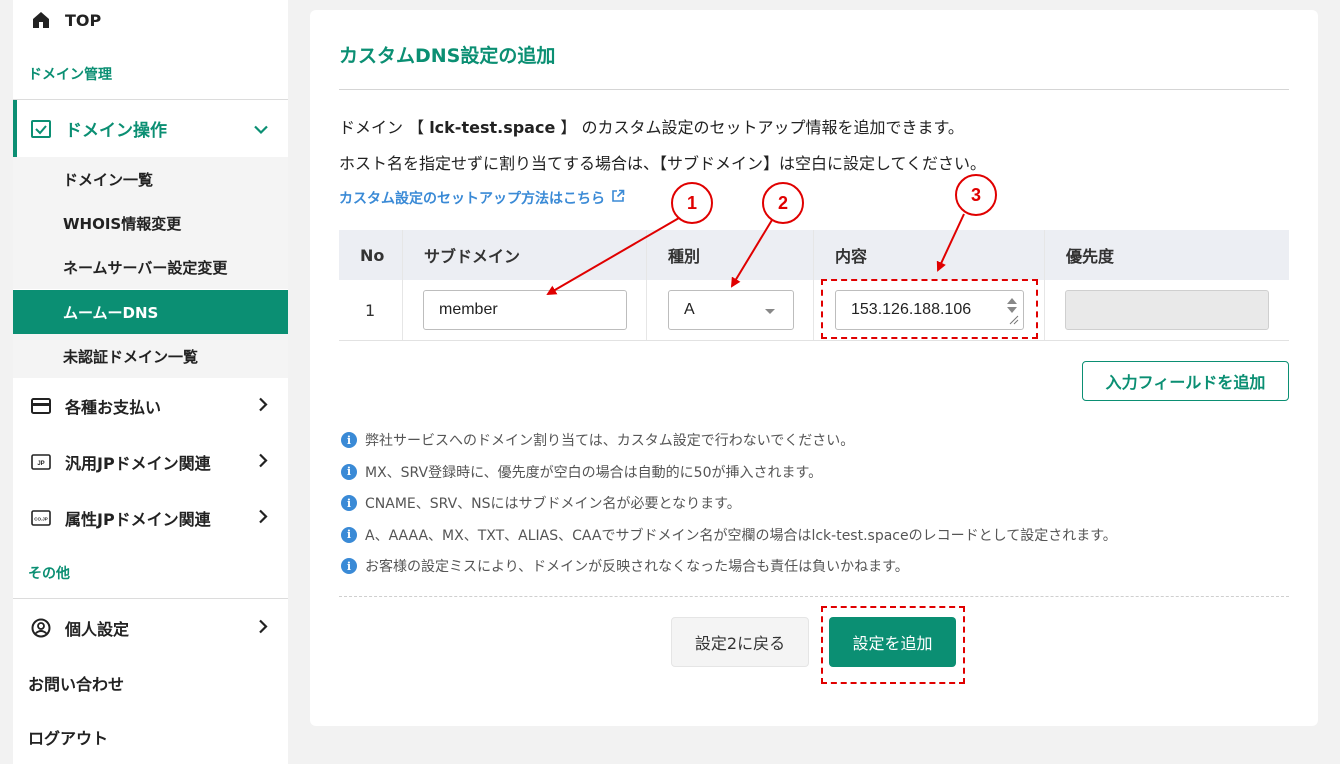 The width and height of the screenshot is (1340, 764). I want to click on sidebar-item-contact: お問い合わせ, so click(150, 683).